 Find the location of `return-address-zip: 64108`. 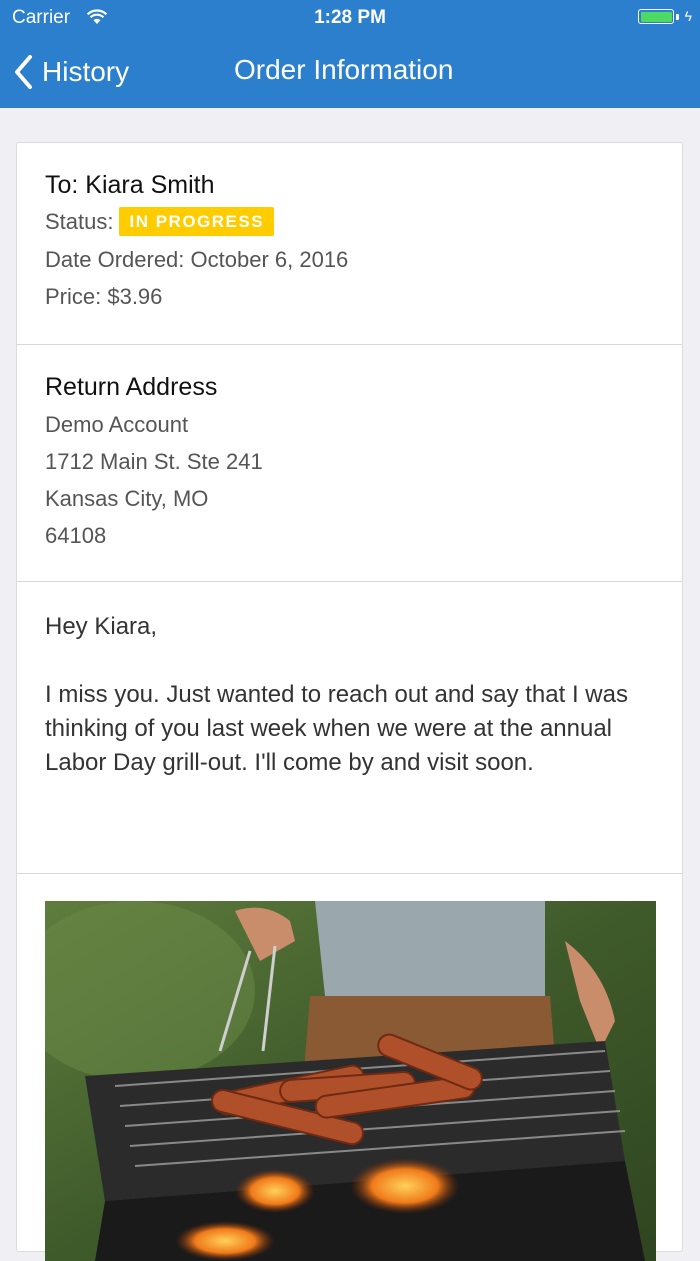

return-address-zip: 64108 is located at coordinates (76, 535).